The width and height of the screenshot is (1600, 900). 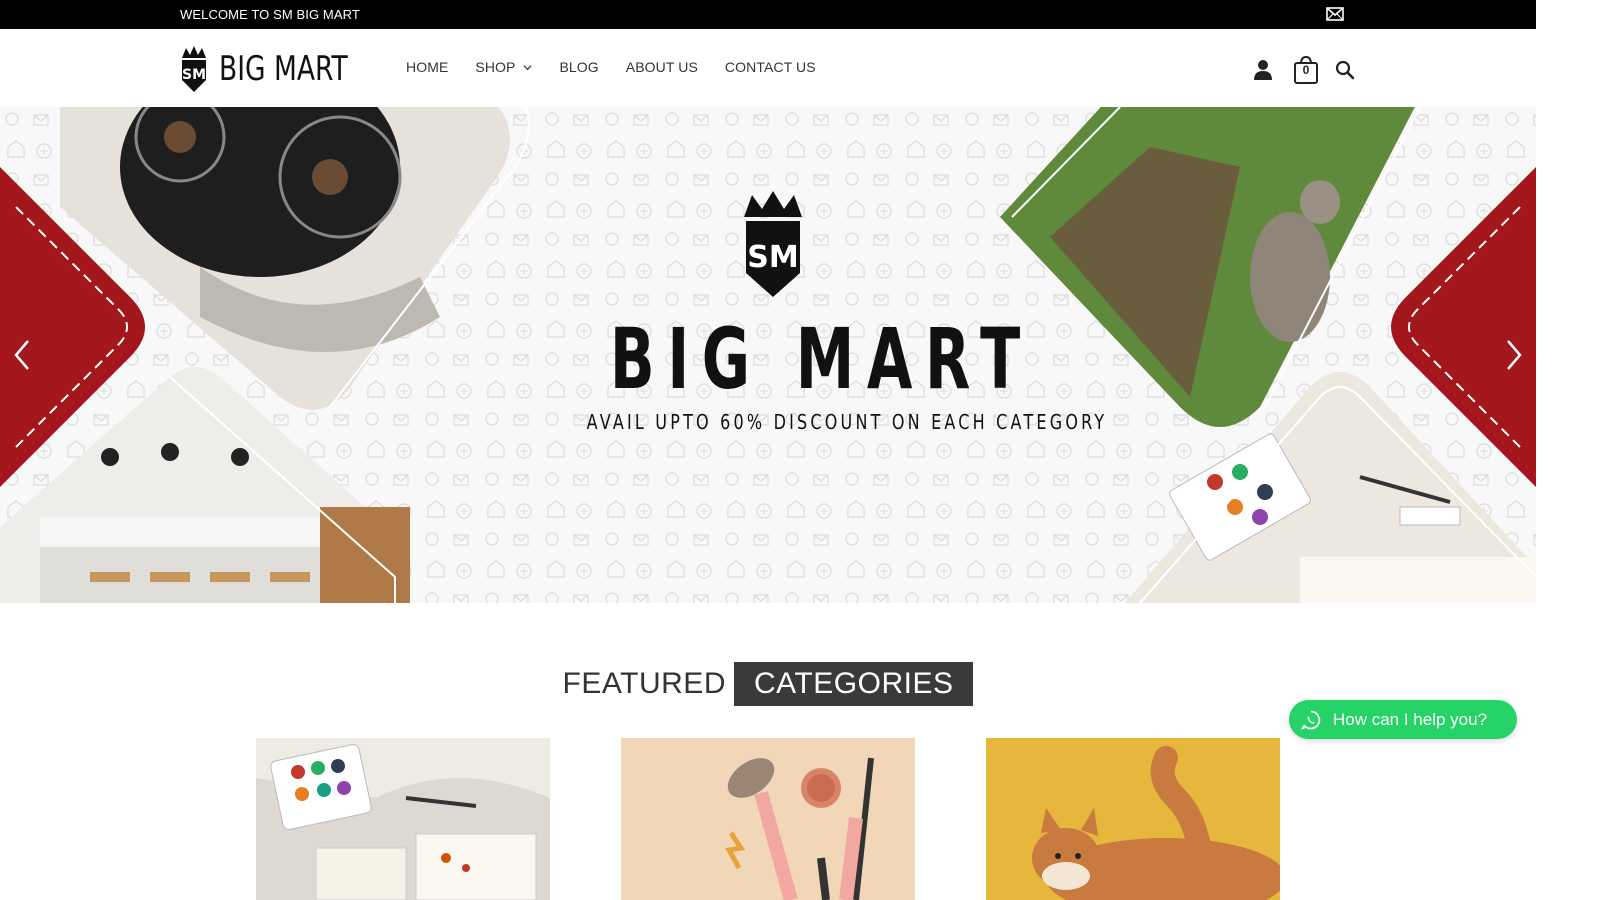 What do you see at coordinates (528, 67) in the screenshot?
I see `chevron-down-icon` at bounding box center [528, 67].